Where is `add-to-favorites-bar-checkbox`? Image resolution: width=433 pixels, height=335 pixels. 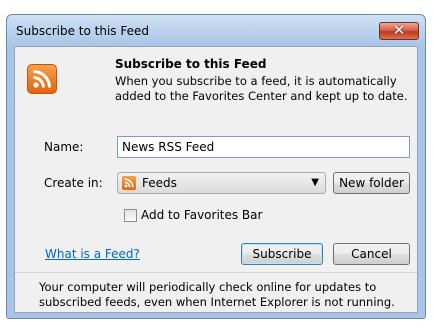 add-to-favorites-bar-checkbox is located at coordinates (130, 215).